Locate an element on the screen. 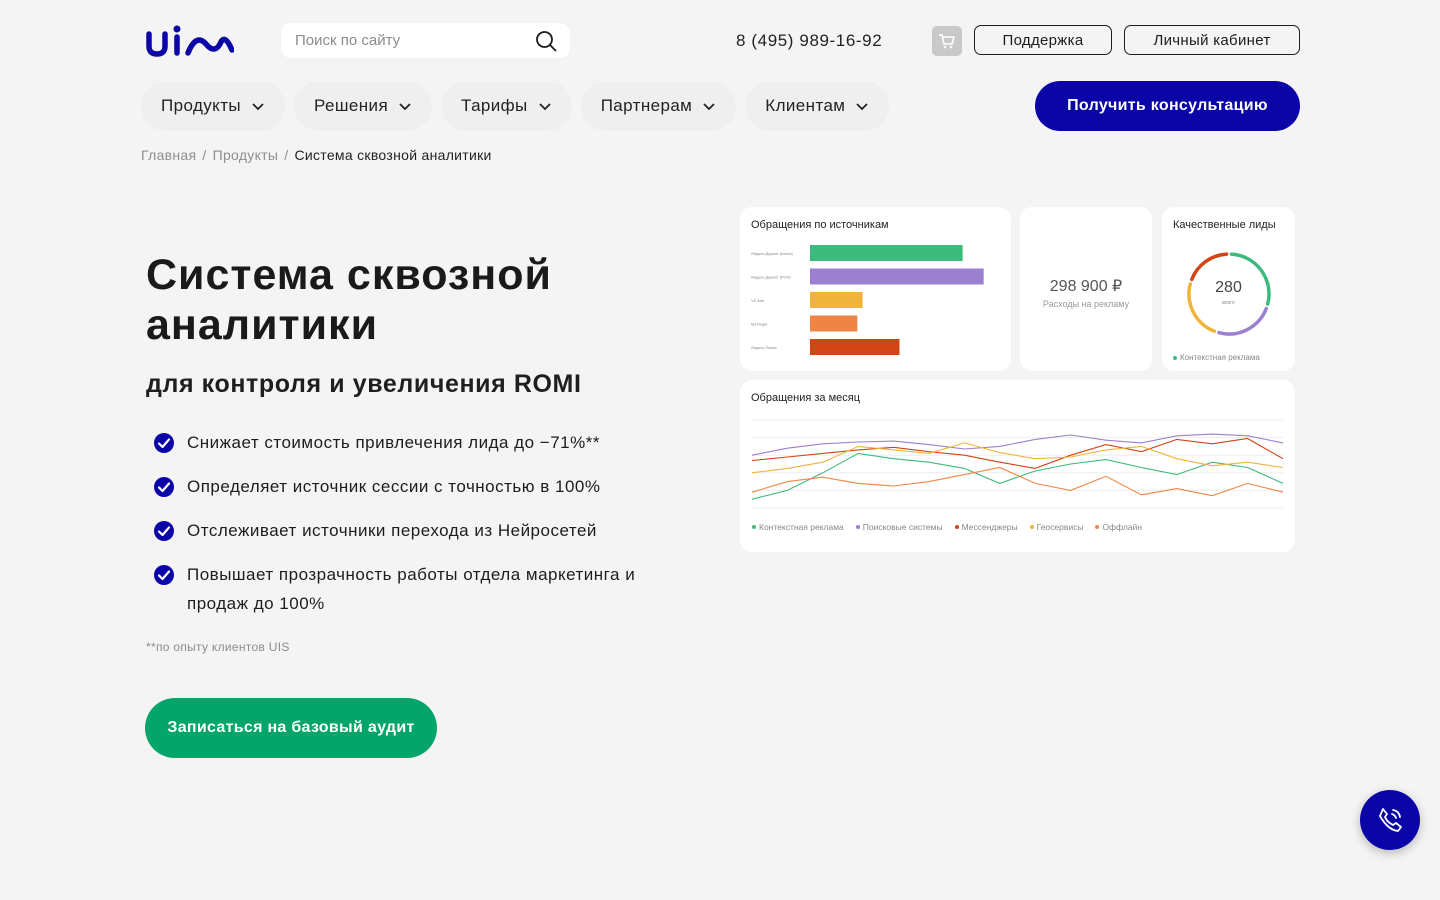  phone-call-icon is located at coordinates (1390, 820).